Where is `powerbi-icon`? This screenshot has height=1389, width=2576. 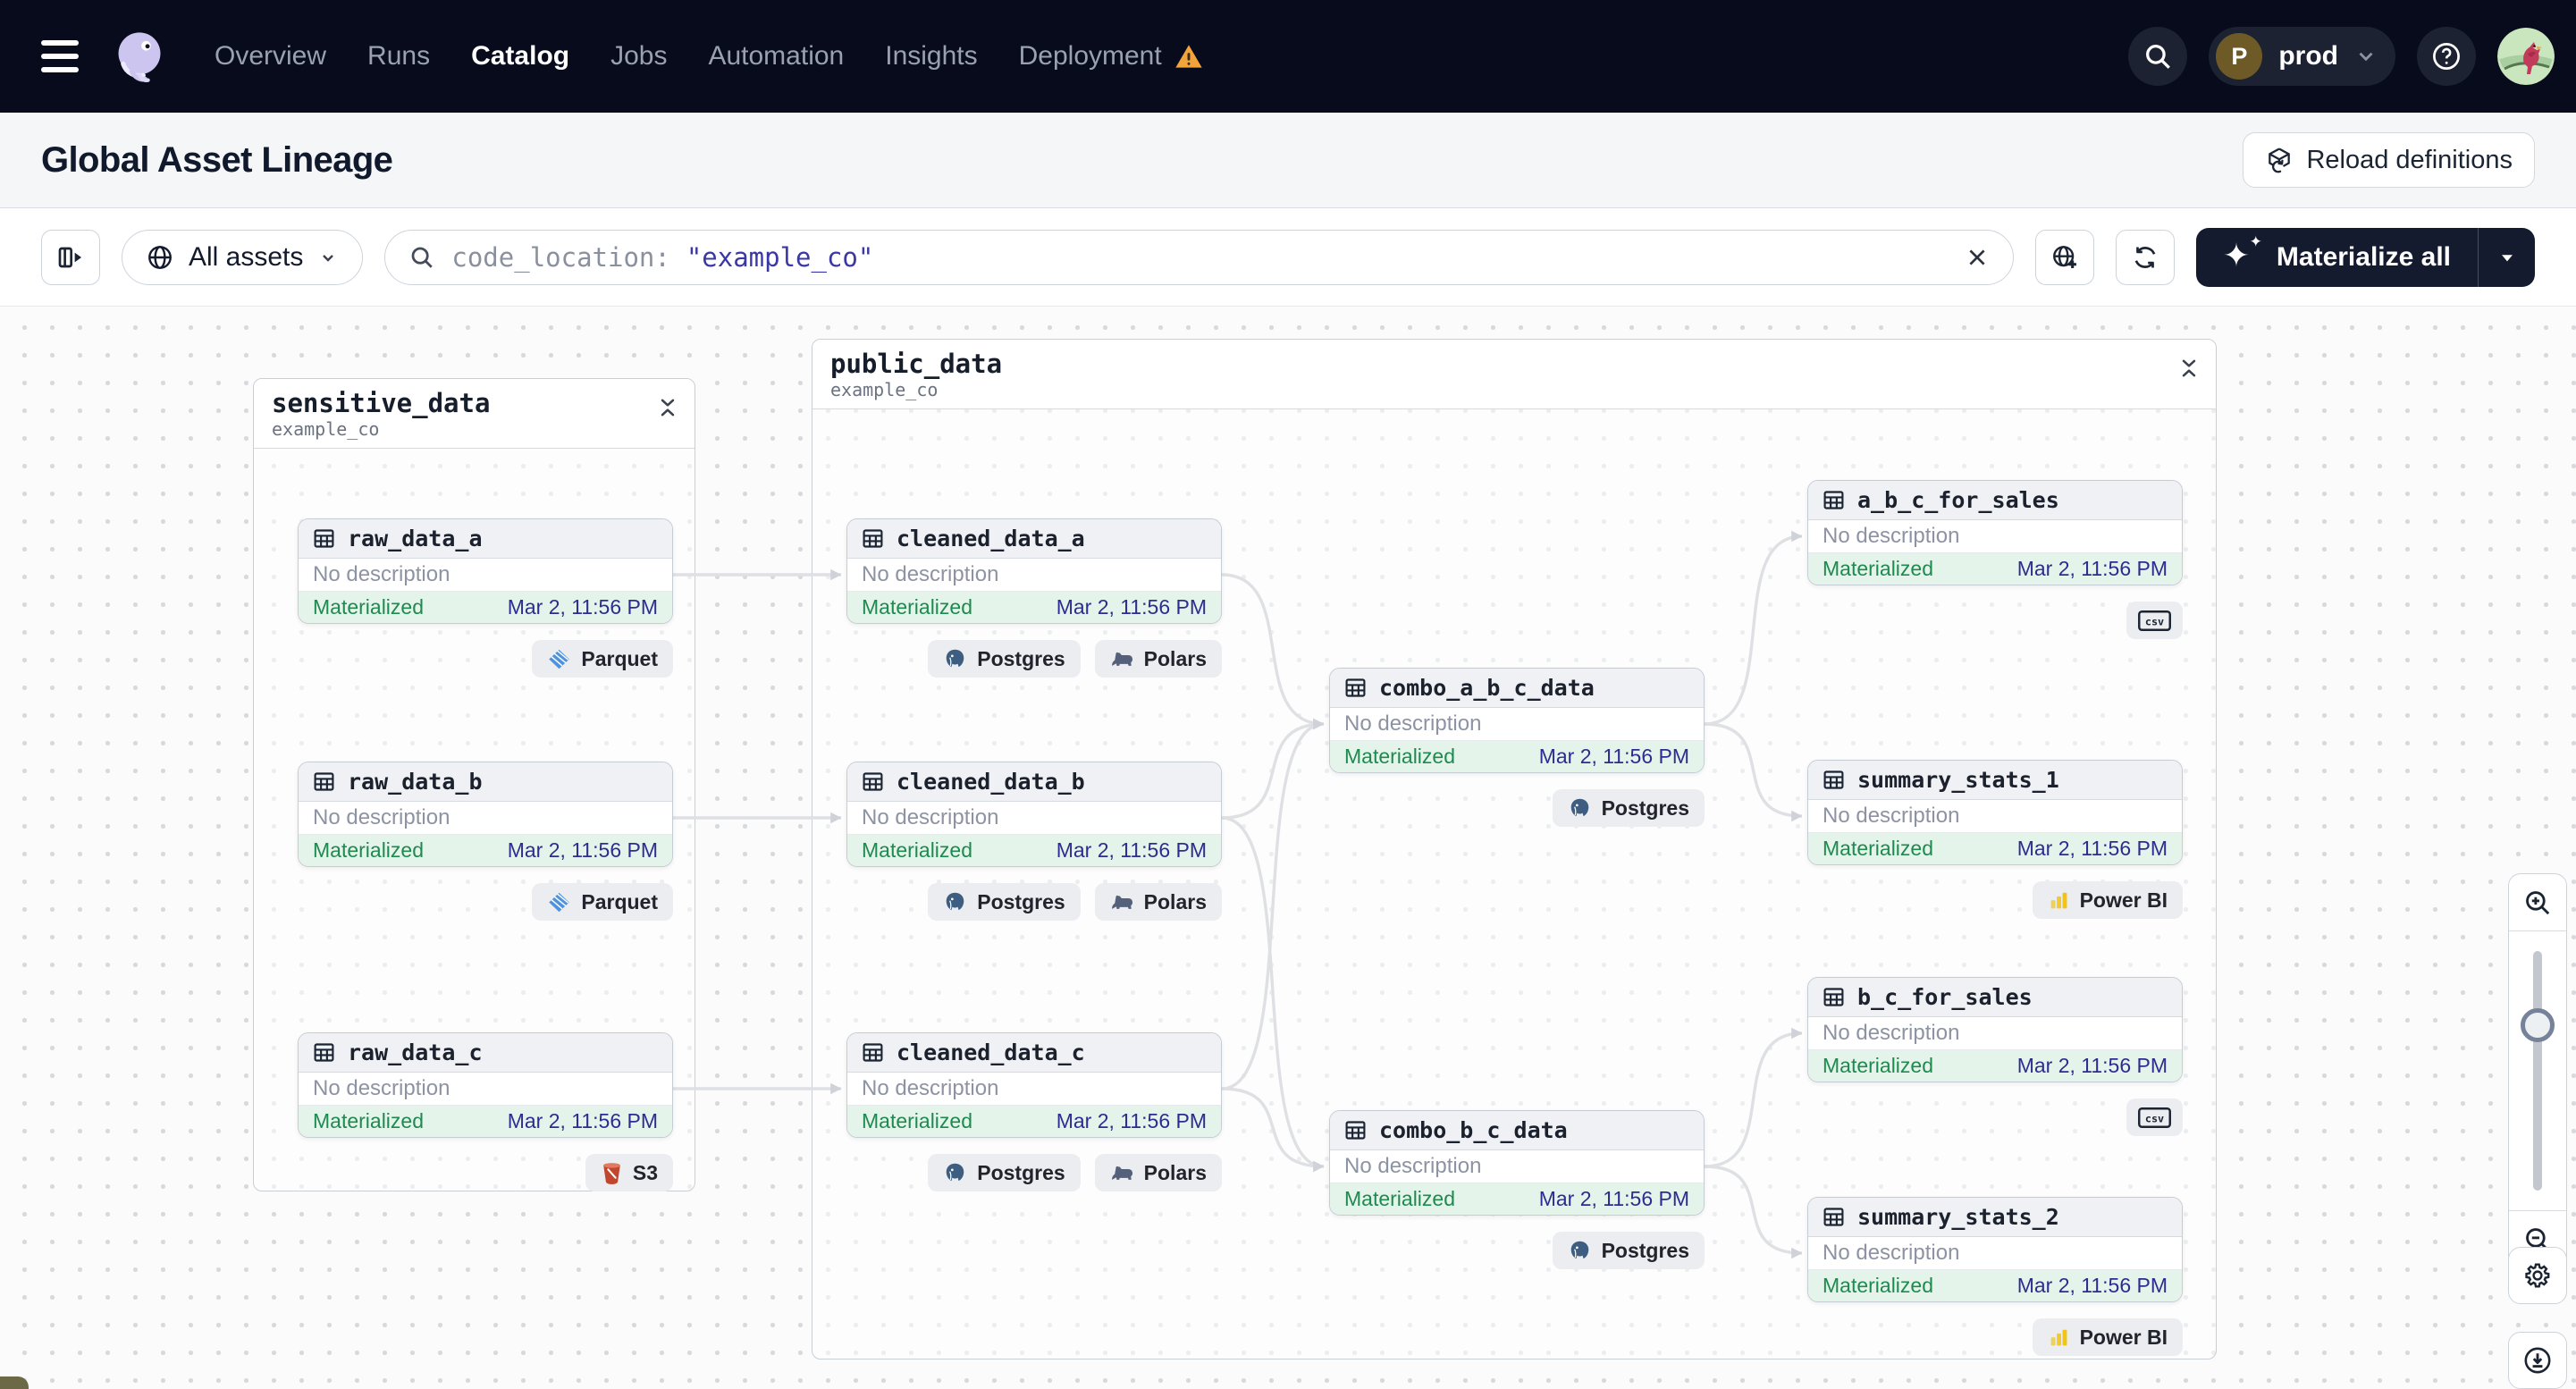 powerbi-icon is located at coordinates (2059, 1337).